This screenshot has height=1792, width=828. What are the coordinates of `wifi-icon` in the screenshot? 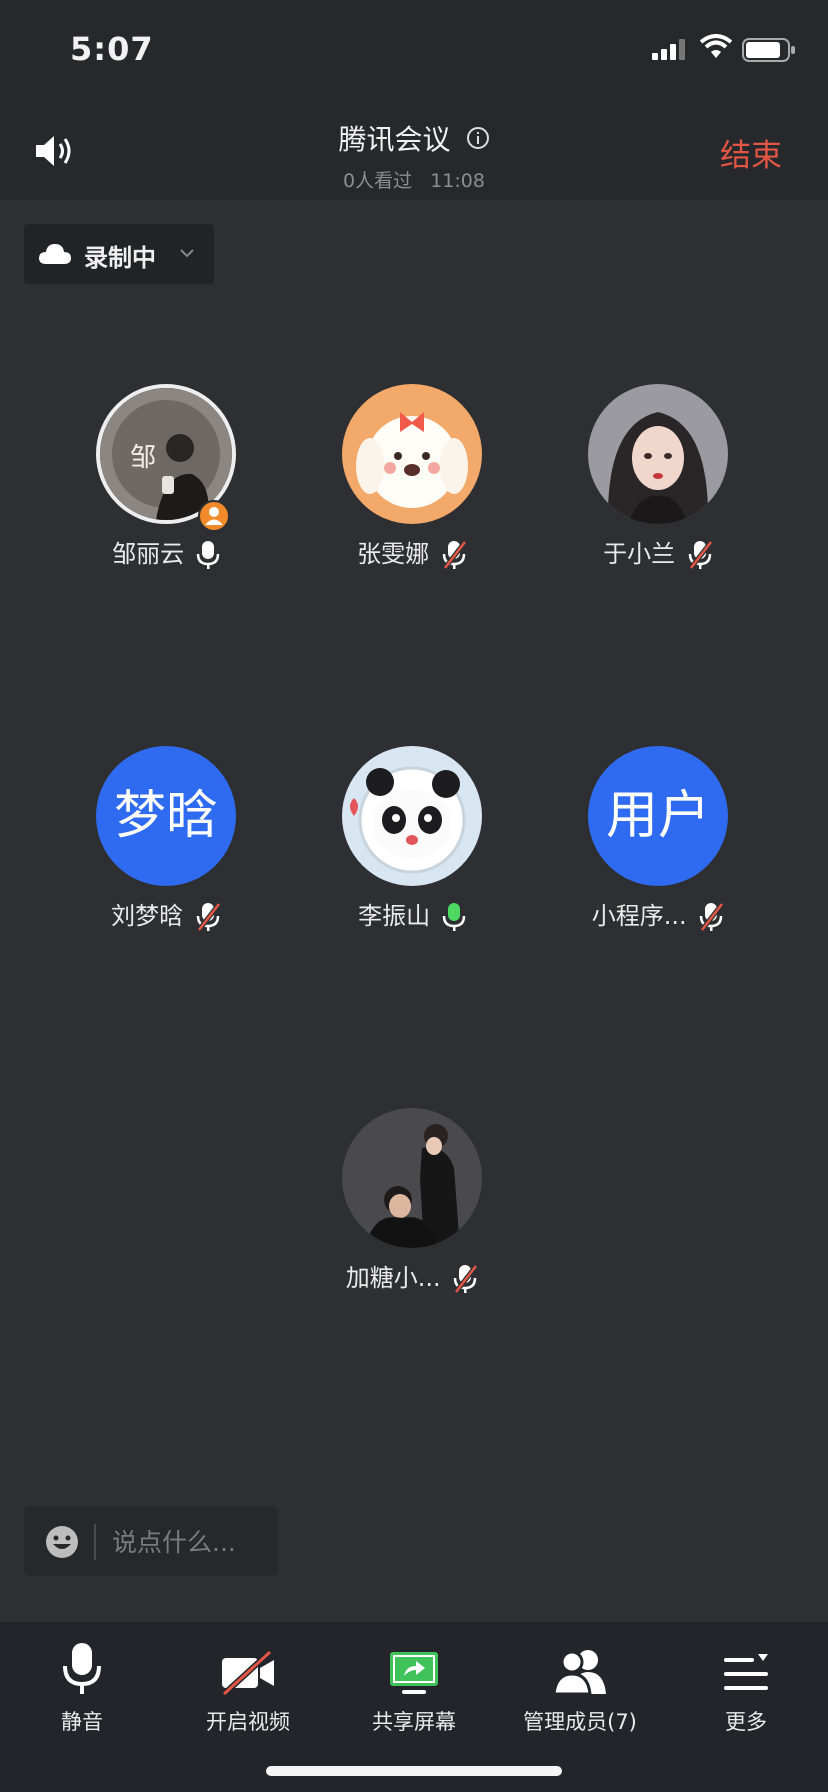 It's located at (716, 46).